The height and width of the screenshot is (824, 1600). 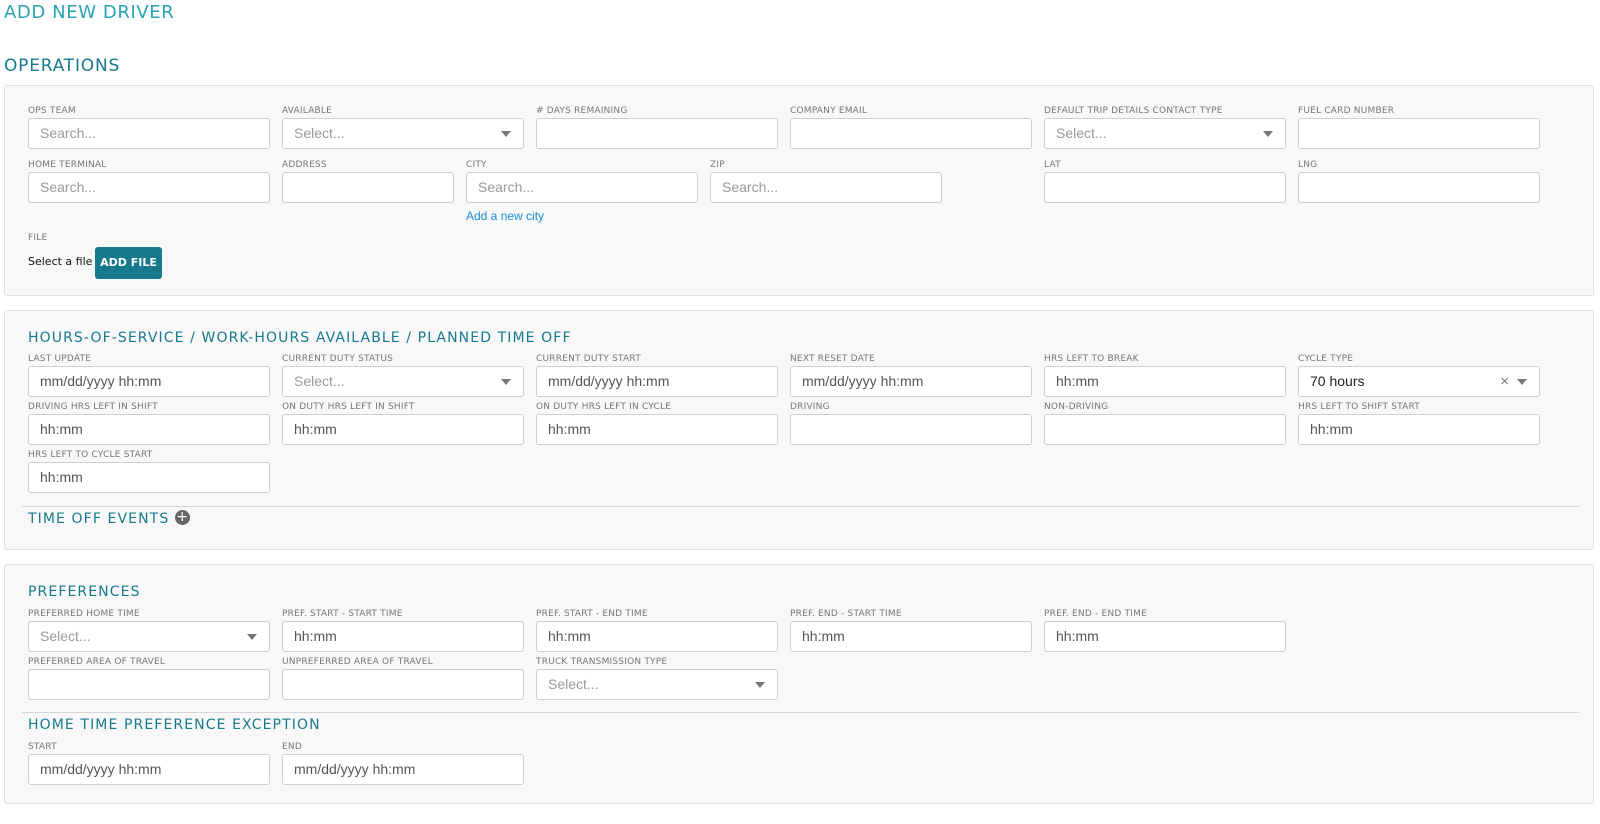 What do you see at coordinates (1052, 165) in the screenshot?
I see `lat-label: LAT` at bounding box center [1052, 165].